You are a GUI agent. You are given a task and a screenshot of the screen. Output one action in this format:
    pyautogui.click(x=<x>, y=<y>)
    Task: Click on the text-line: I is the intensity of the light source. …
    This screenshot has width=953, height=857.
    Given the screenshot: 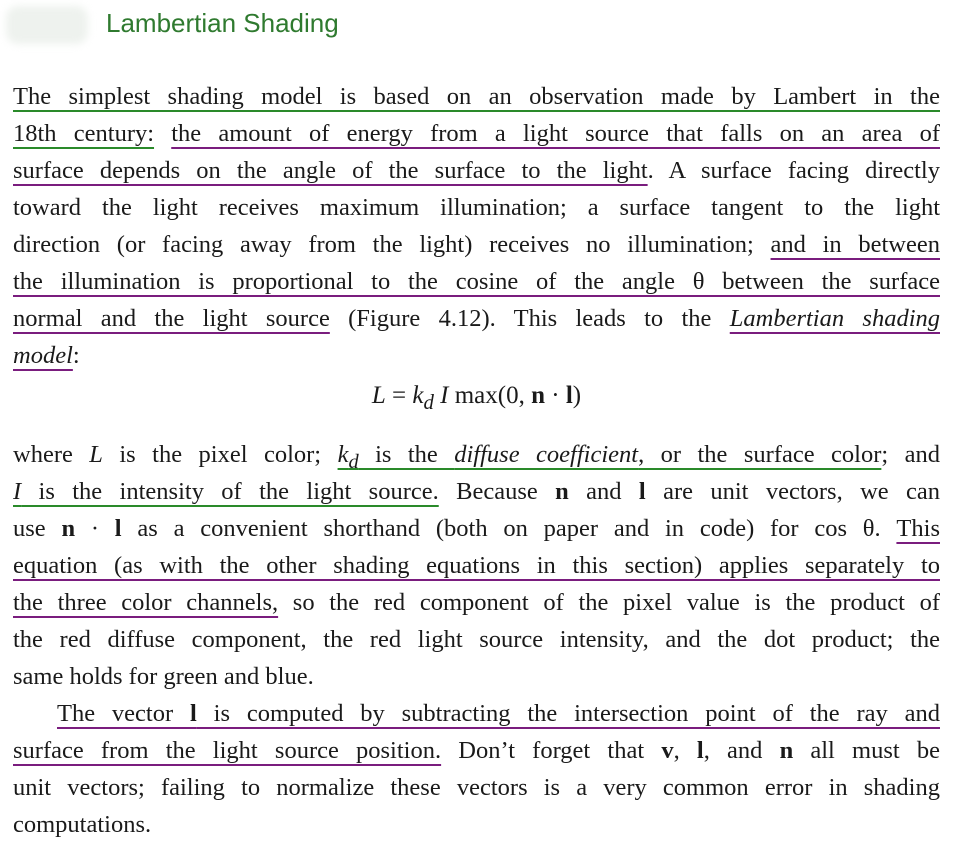 What is the action you would take?
    pyautogui.click(x=476, y=491)
    